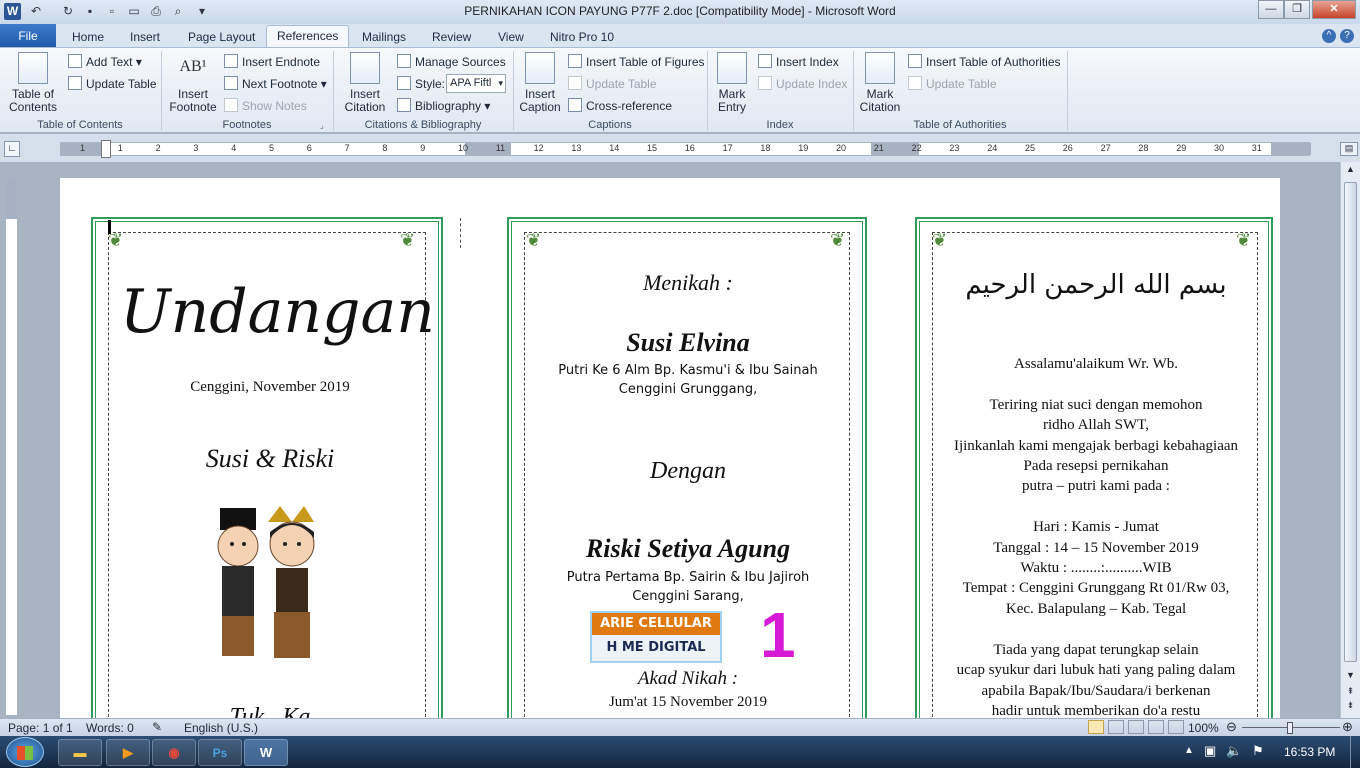 This screenshot has width=1360, height=768. What do you see at coordinates (309, 148) in the screenshot?
I see `ruler-number: 6` at bounding box center [309, 148].